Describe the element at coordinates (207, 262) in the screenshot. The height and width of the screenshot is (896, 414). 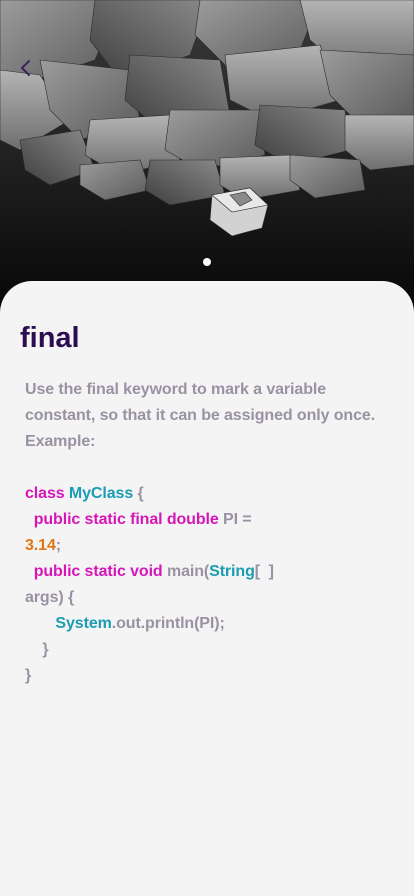
I see `carousel-page-indicator` at that location.